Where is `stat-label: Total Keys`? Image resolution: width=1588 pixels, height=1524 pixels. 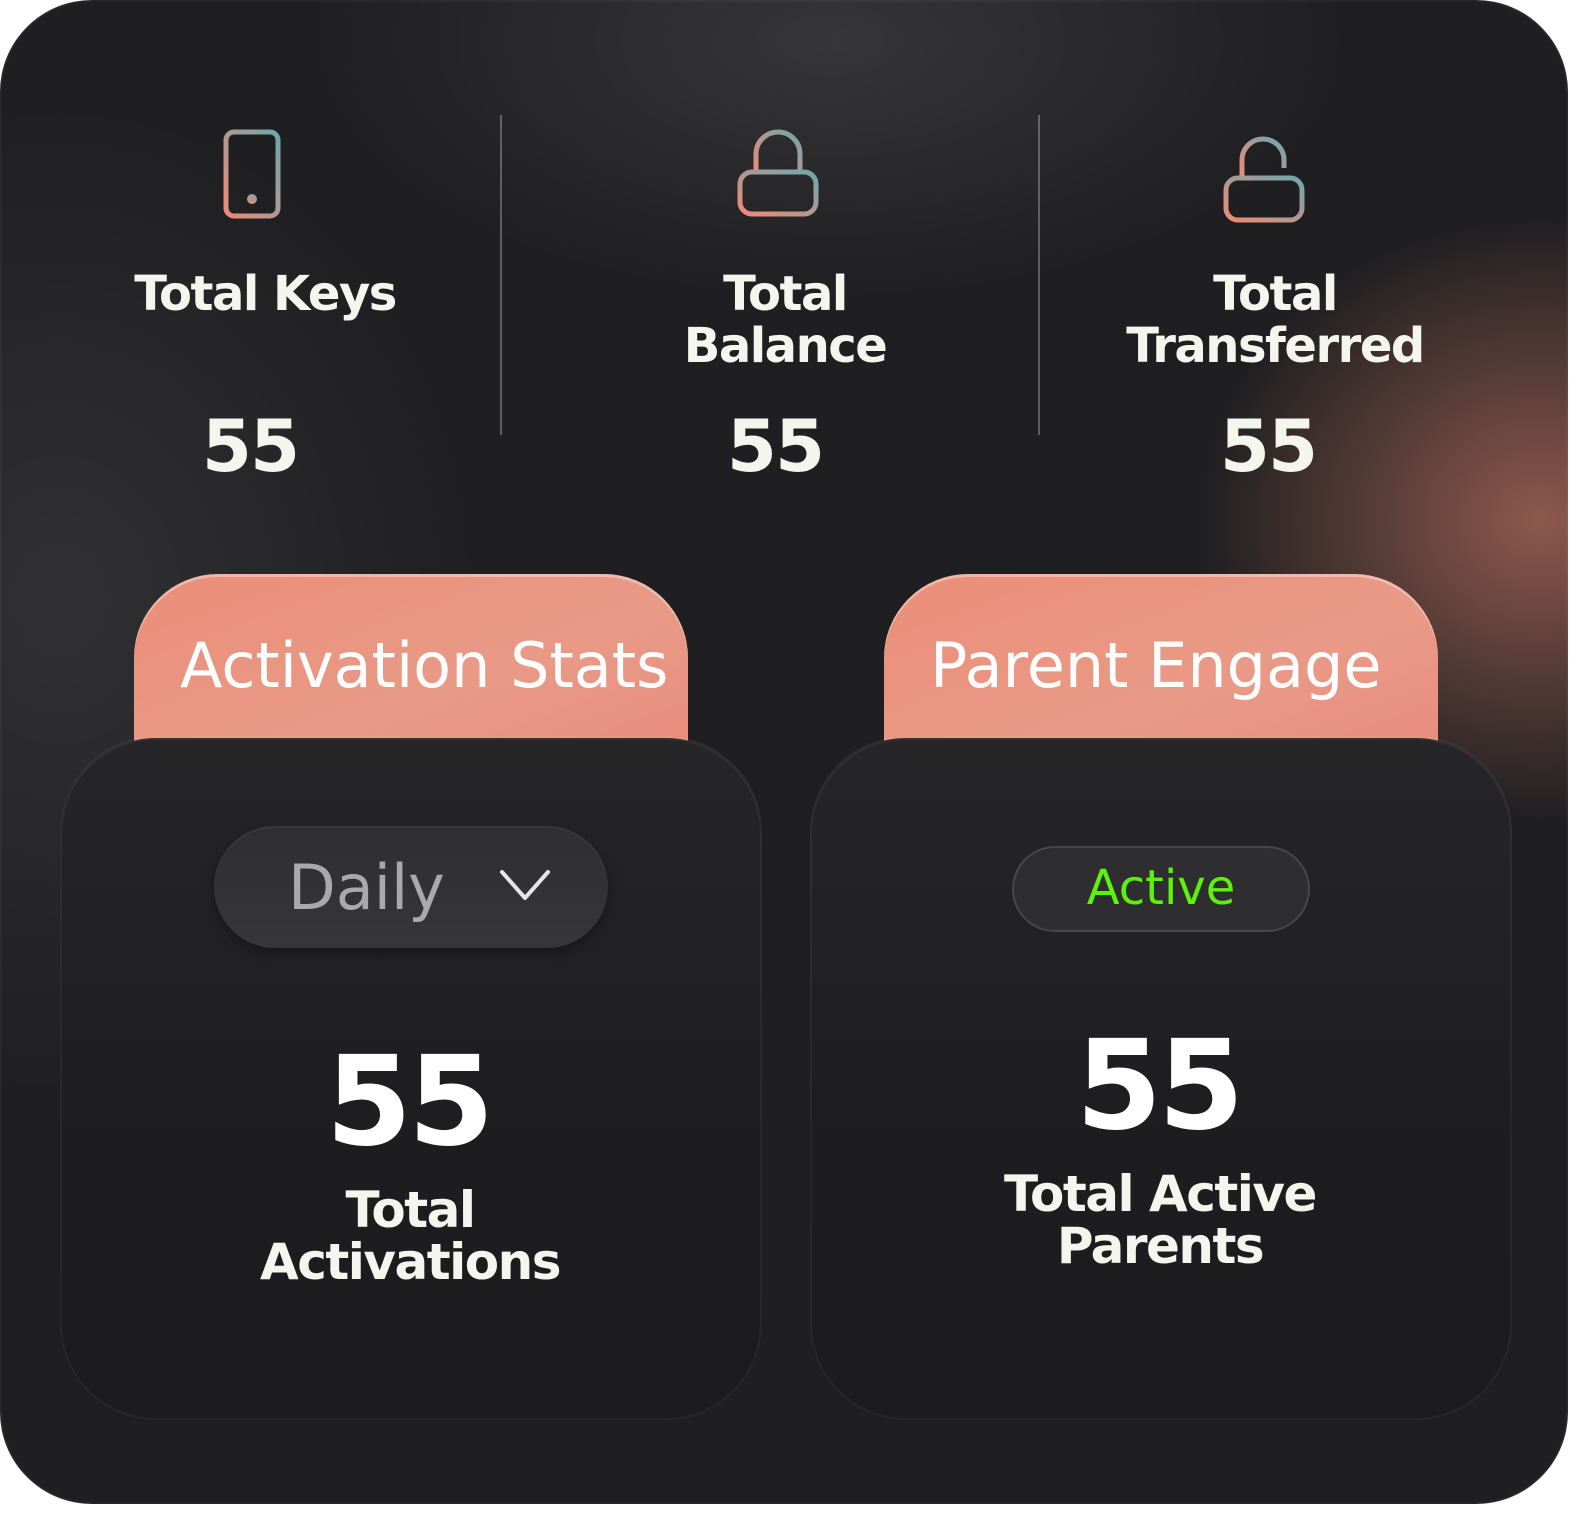 stat-label: Total Keys is located at coordinates (265, 294).